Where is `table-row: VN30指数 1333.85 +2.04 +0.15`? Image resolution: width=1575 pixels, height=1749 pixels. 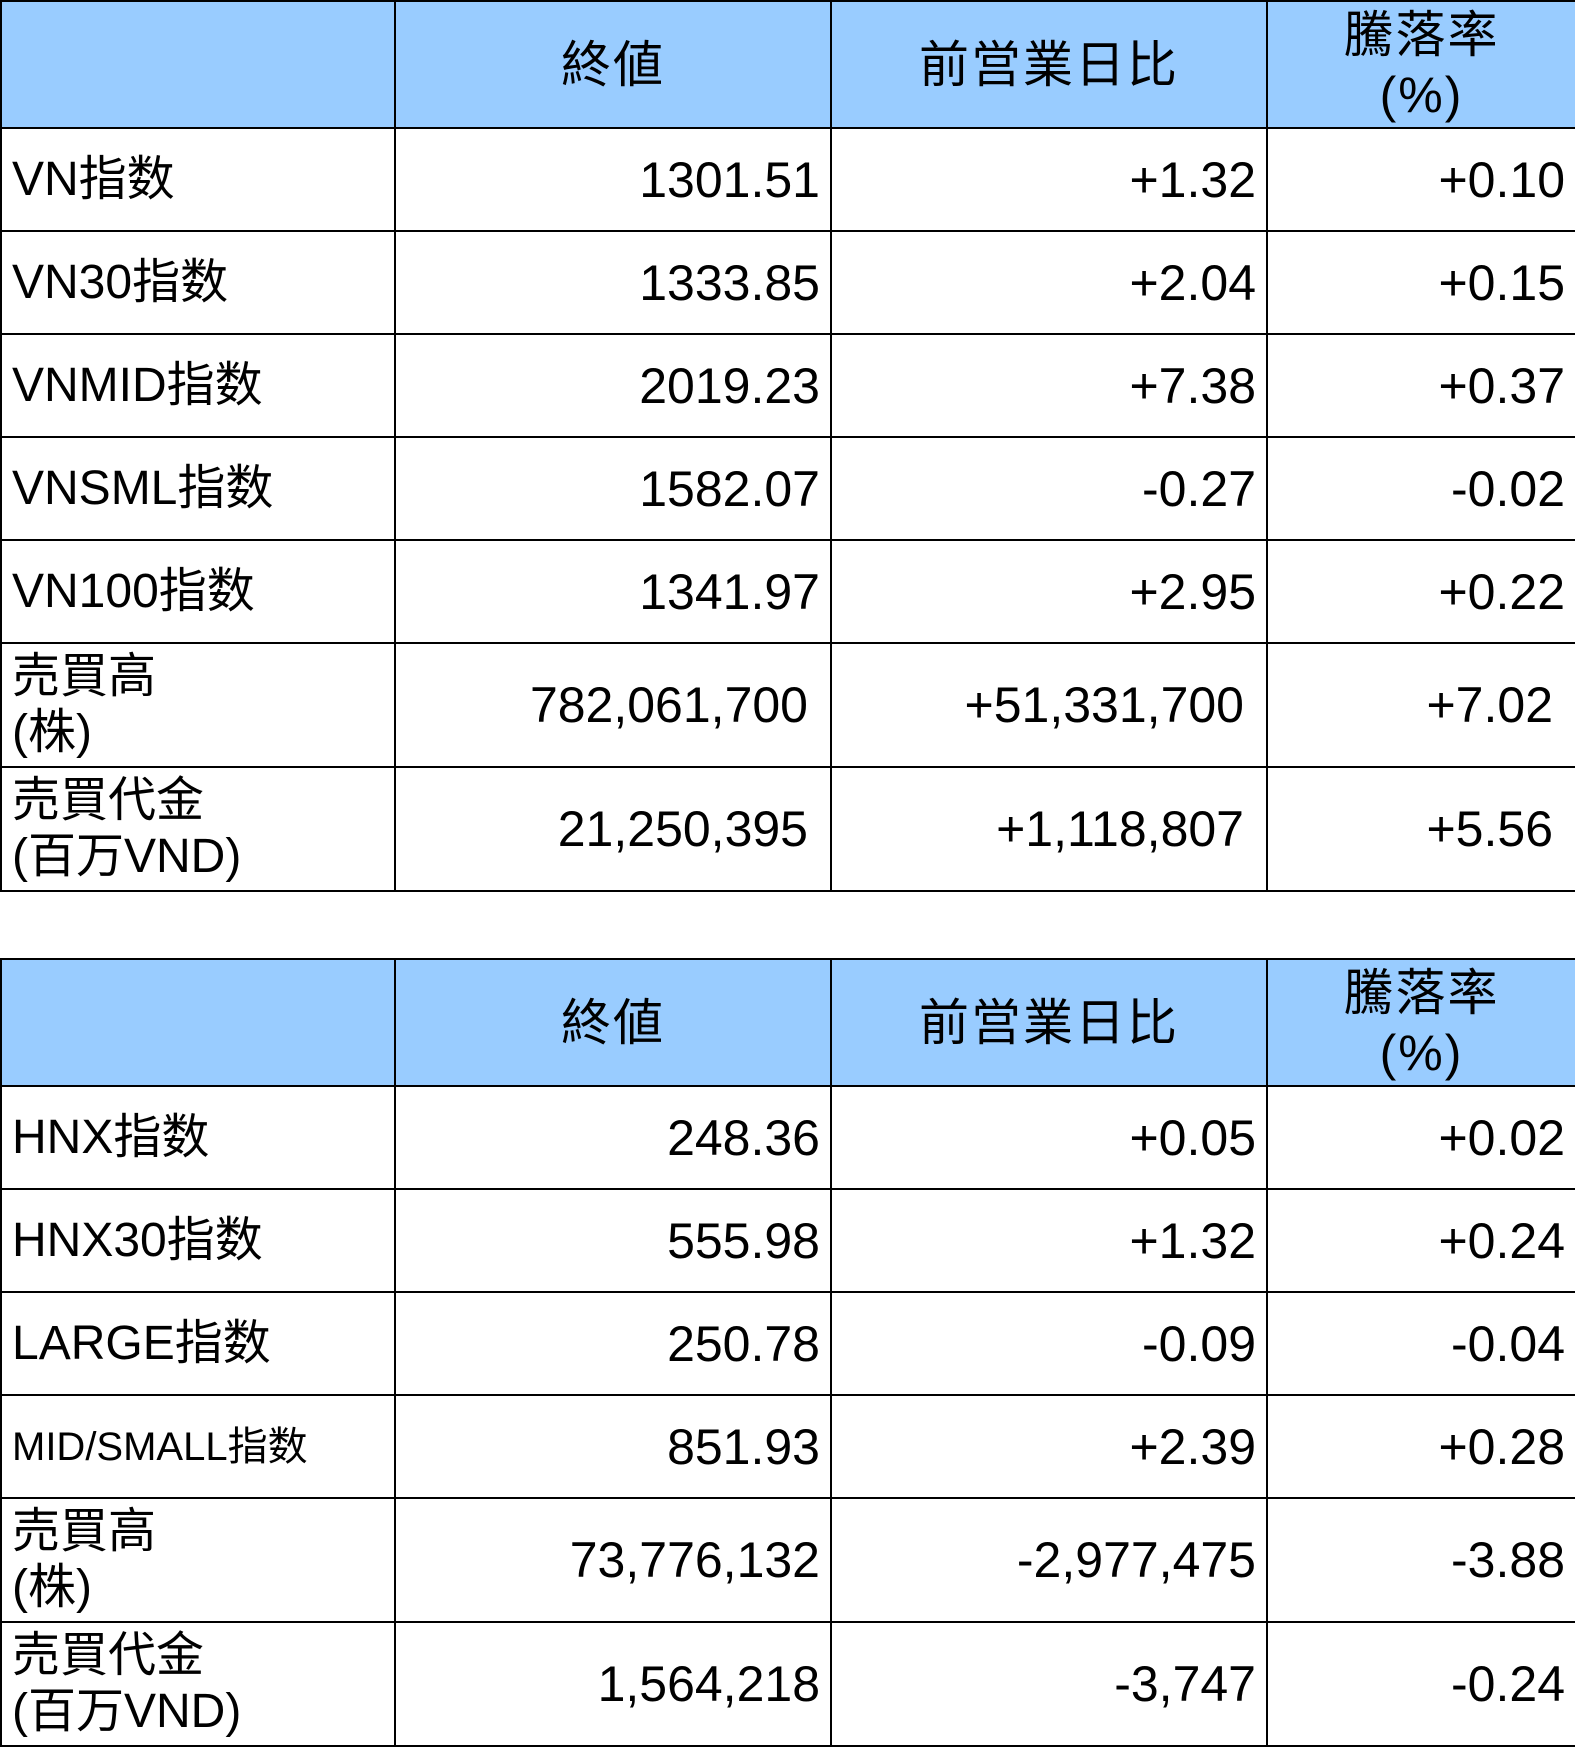
table-row: VN30指数 1333.85 +2.04 +0.15 is located at coordinates (787, 282).